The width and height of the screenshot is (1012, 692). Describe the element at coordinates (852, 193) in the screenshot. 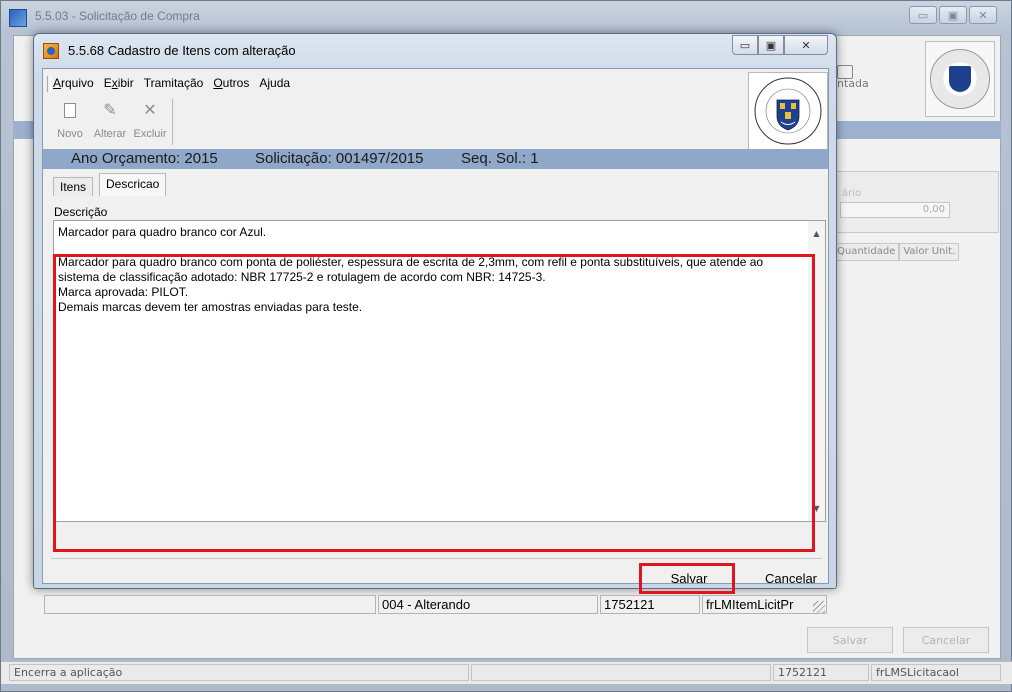

I see `group-label: ário` at that location.